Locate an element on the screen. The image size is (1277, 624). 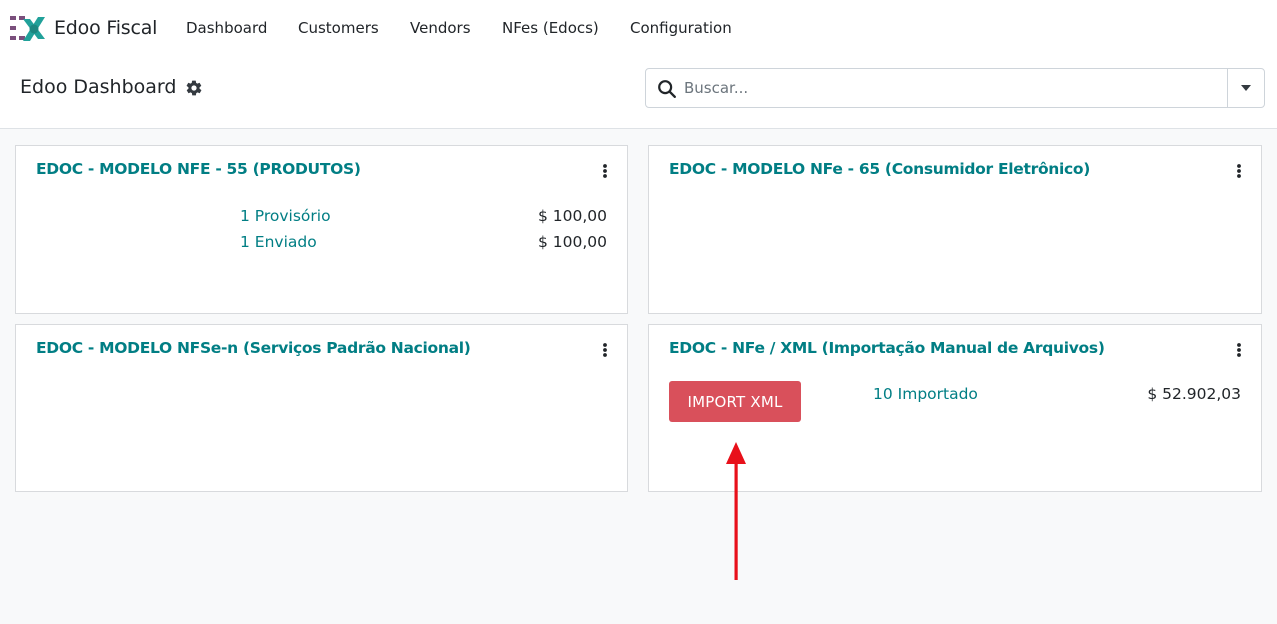
nav-item-customers: Customers is located at coordinates (338, 28).